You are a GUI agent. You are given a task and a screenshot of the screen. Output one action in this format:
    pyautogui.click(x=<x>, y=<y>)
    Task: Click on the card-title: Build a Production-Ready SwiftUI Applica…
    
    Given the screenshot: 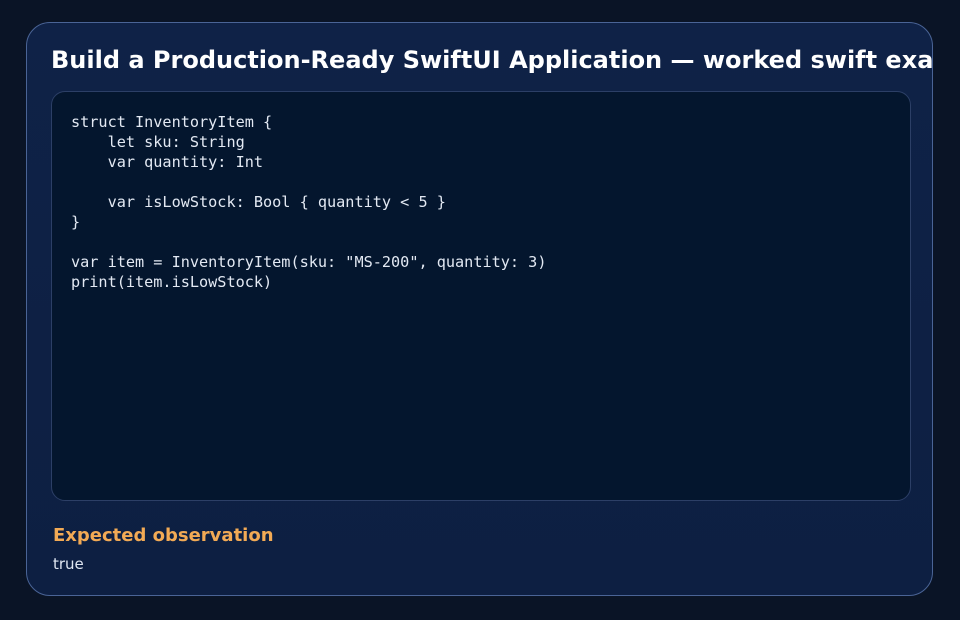 What is the action you would take?
    pyautogui.click(x=492, y=60)
    